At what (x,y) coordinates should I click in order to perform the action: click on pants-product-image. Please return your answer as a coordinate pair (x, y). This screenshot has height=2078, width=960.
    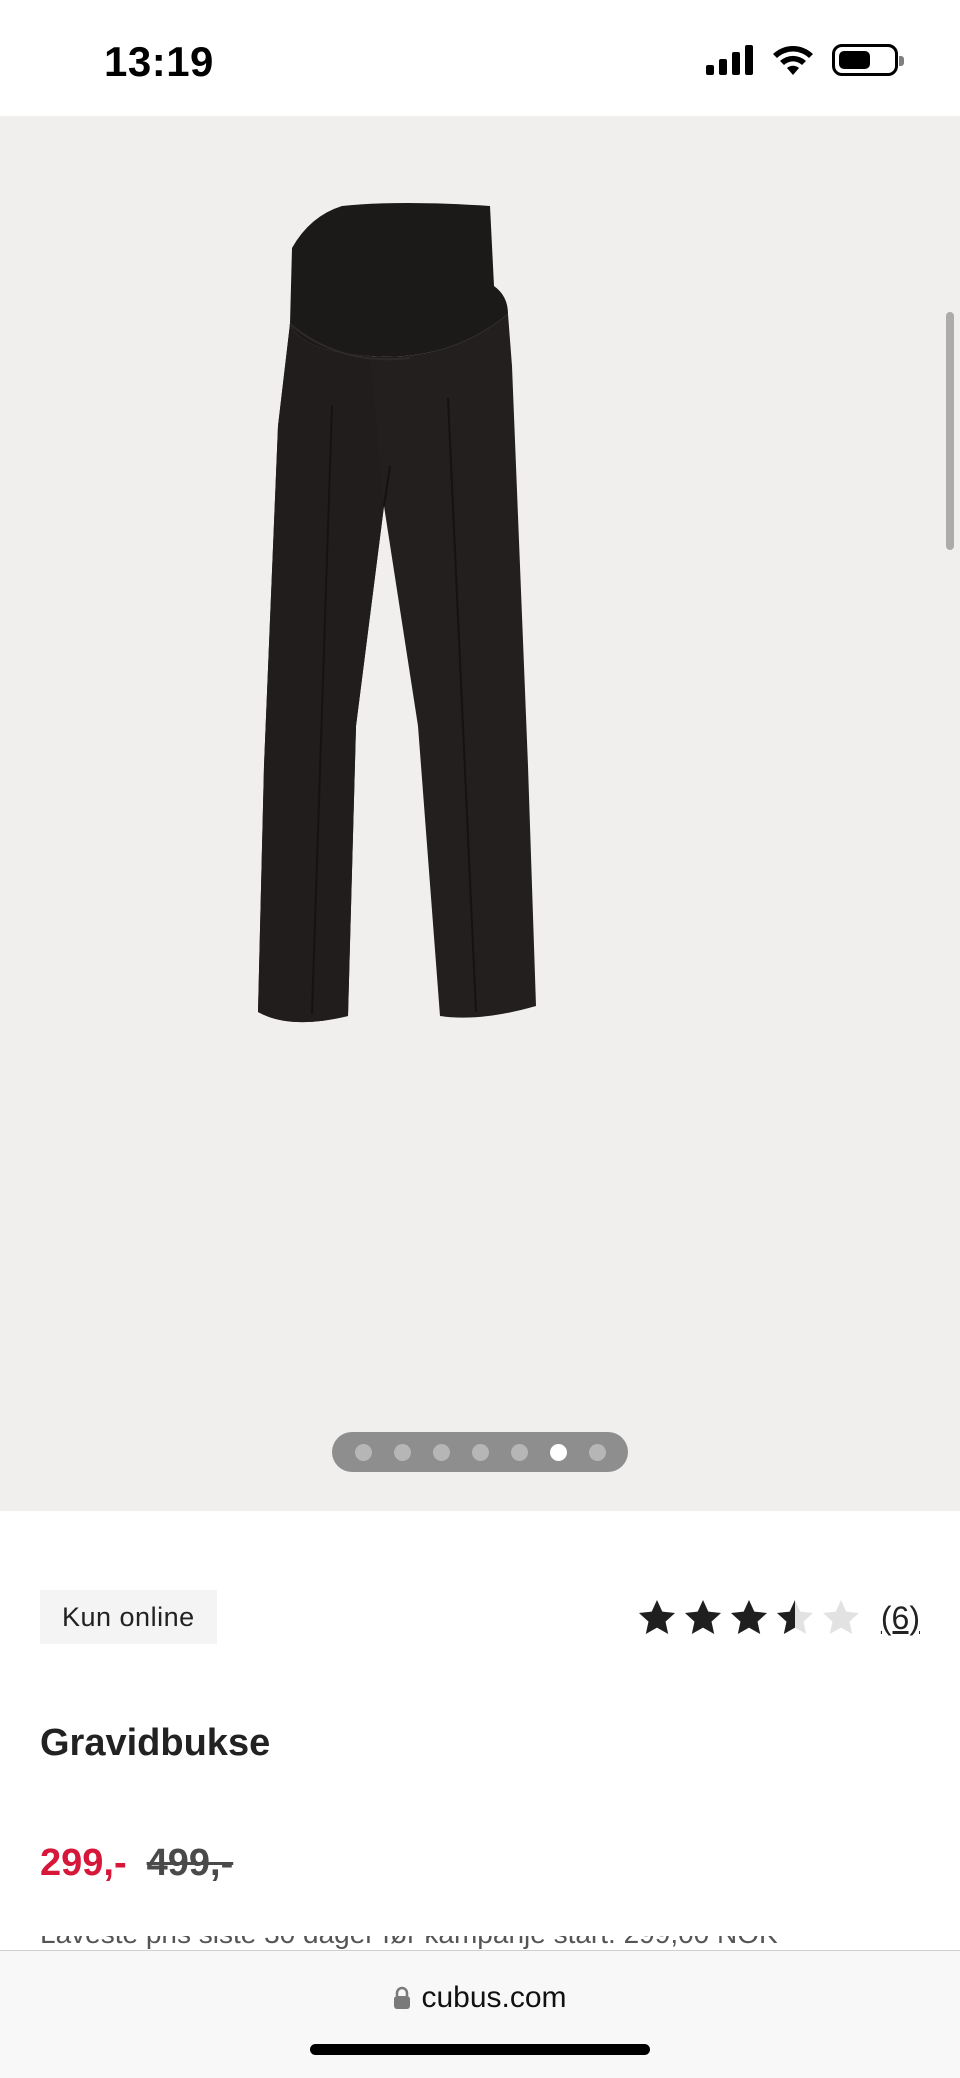
    Looking at the image, I should click on (397, 613).